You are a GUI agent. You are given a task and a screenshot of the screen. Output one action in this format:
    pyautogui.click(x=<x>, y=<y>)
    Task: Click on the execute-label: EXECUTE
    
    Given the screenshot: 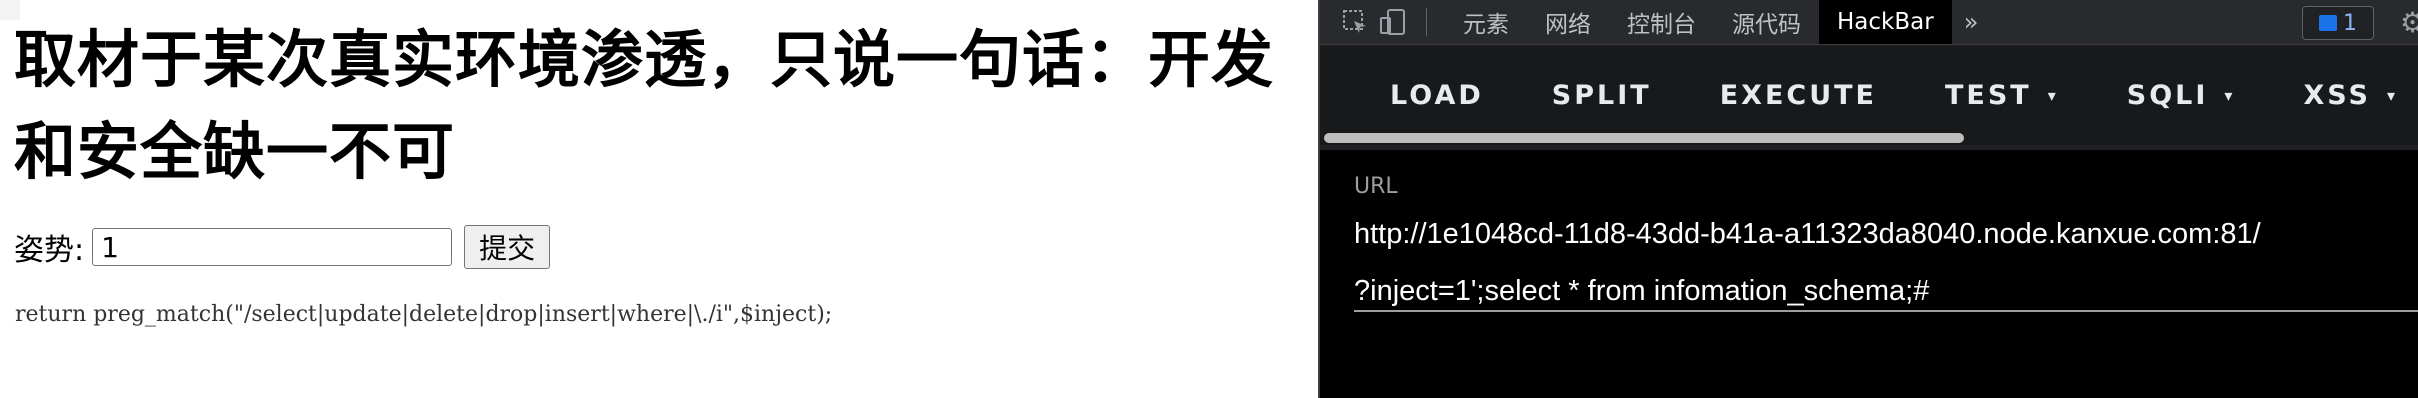 What is the action you would take?
    pyautogui.click(x=1798, y=95)
    